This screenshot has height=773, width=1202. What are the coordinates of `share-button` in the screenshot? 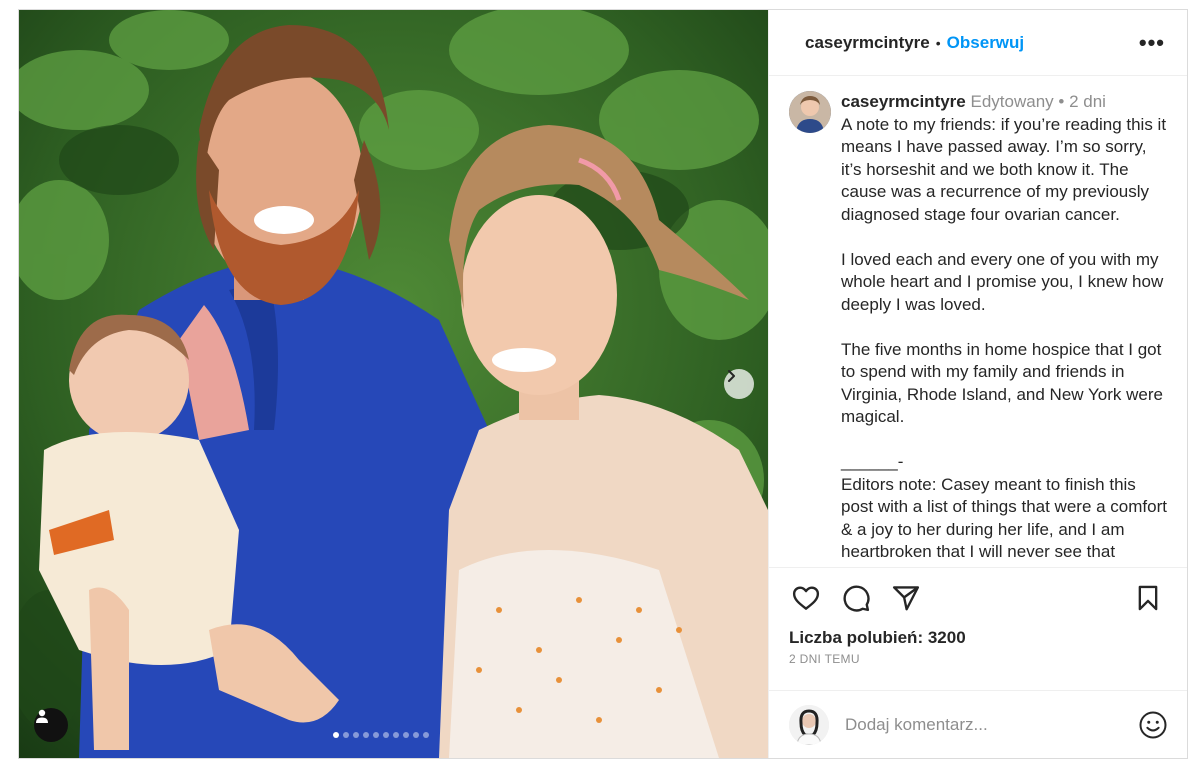 It's located at (906, 598).